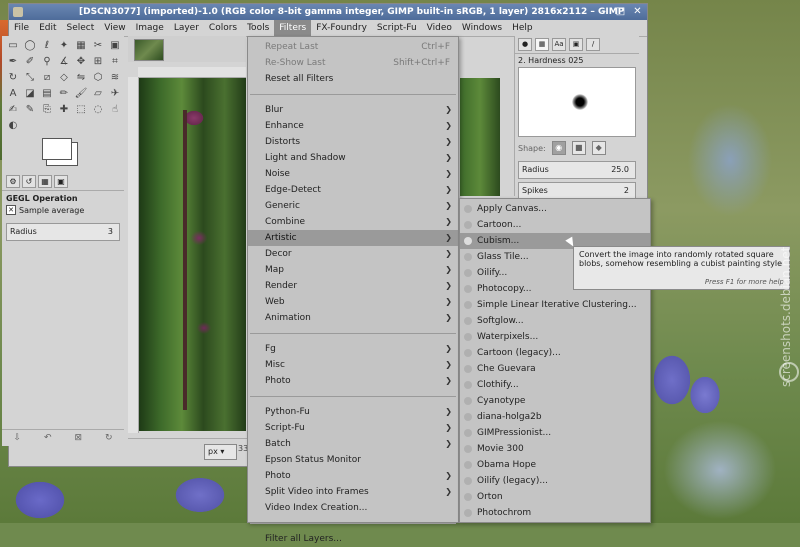  Describe the element at coordinates (353, 238) in the screenshot. I see `menu-item-artistic: Artistic ❯` at that location.